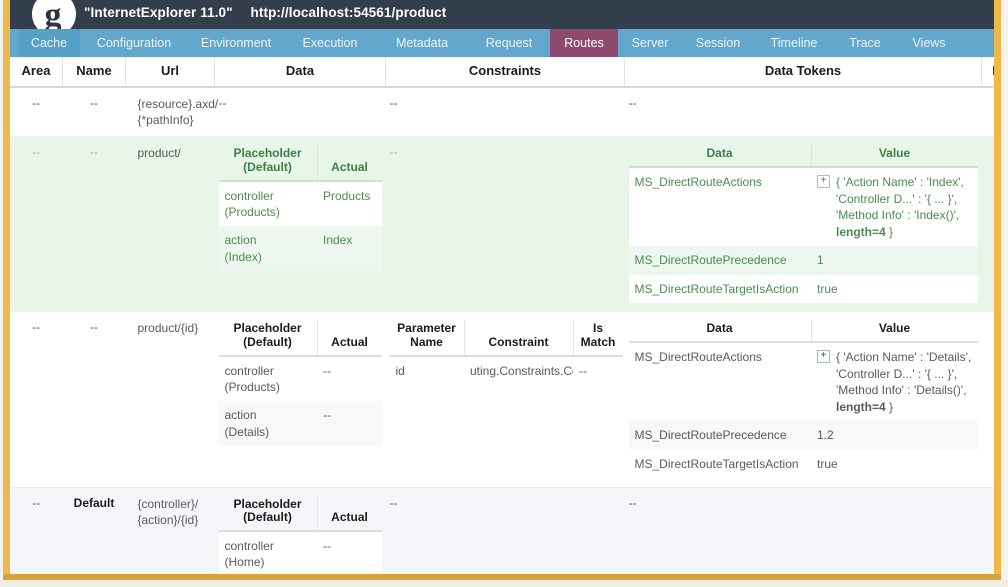 The width and height of the screenshot is (1008, 587). What do you see at coordinates (300, 248) in the screenshot?
I see `placeholder-row: action (Index) Index` at bounding box center [300, 248].